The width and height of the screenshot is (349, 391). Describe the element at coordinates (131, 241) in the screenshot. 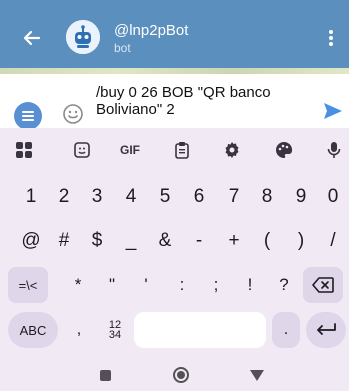

I see `key-underscore: _` at that location.